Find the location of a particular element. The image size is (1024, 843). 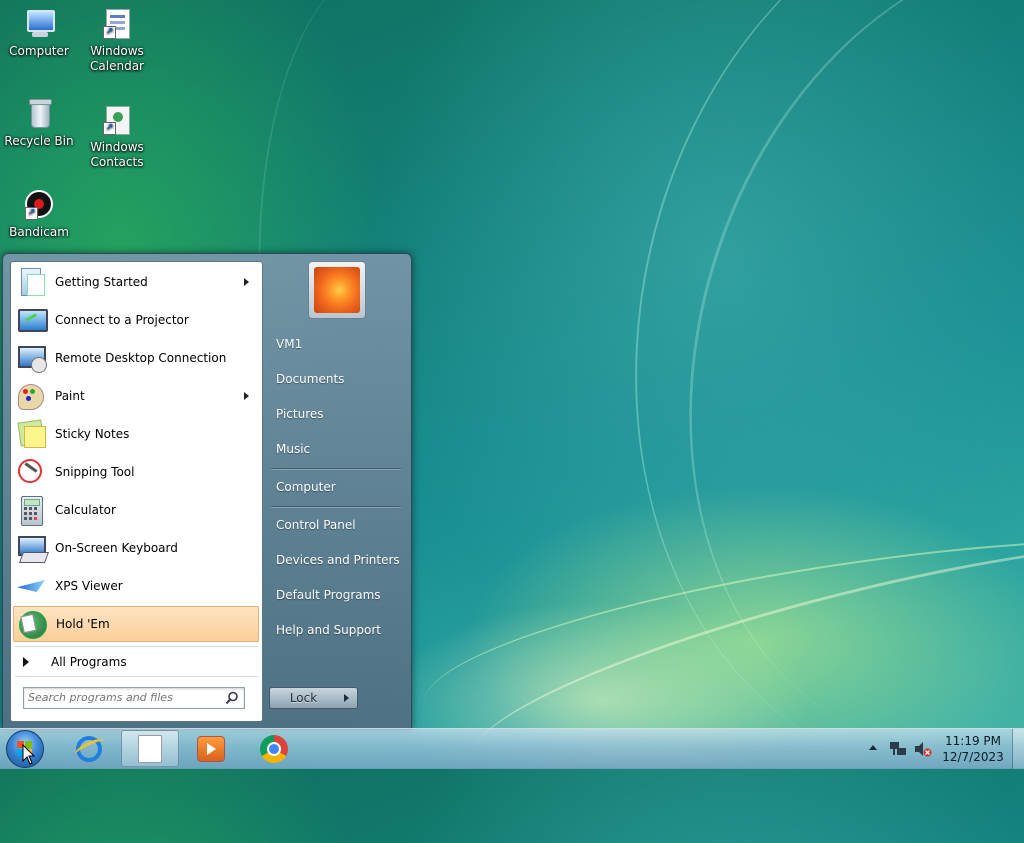

taskbar: 11:19 PM 12/7/2023 is located at coordinates (512, 748).